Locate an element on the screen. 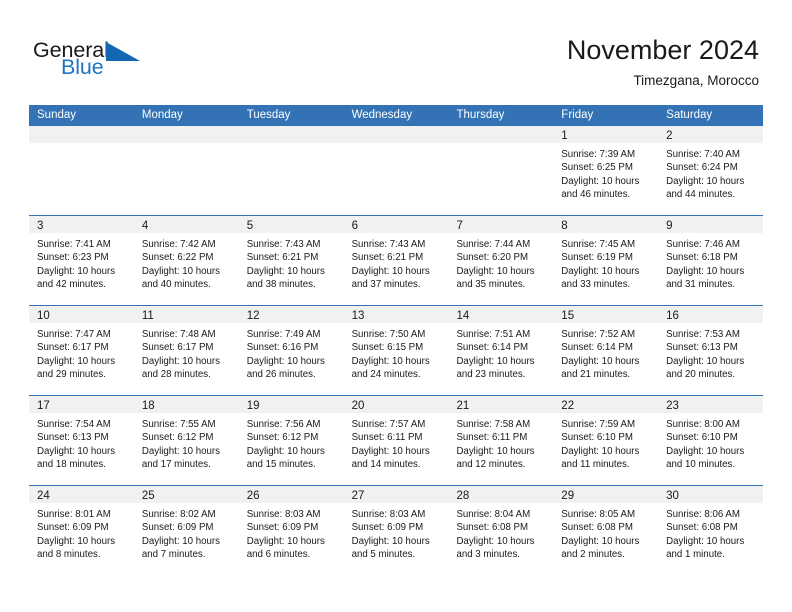 The height and width of the screenshot is (612, 792). daylight-text-line2: and 1 minute. is located at coordinates (695, 555).